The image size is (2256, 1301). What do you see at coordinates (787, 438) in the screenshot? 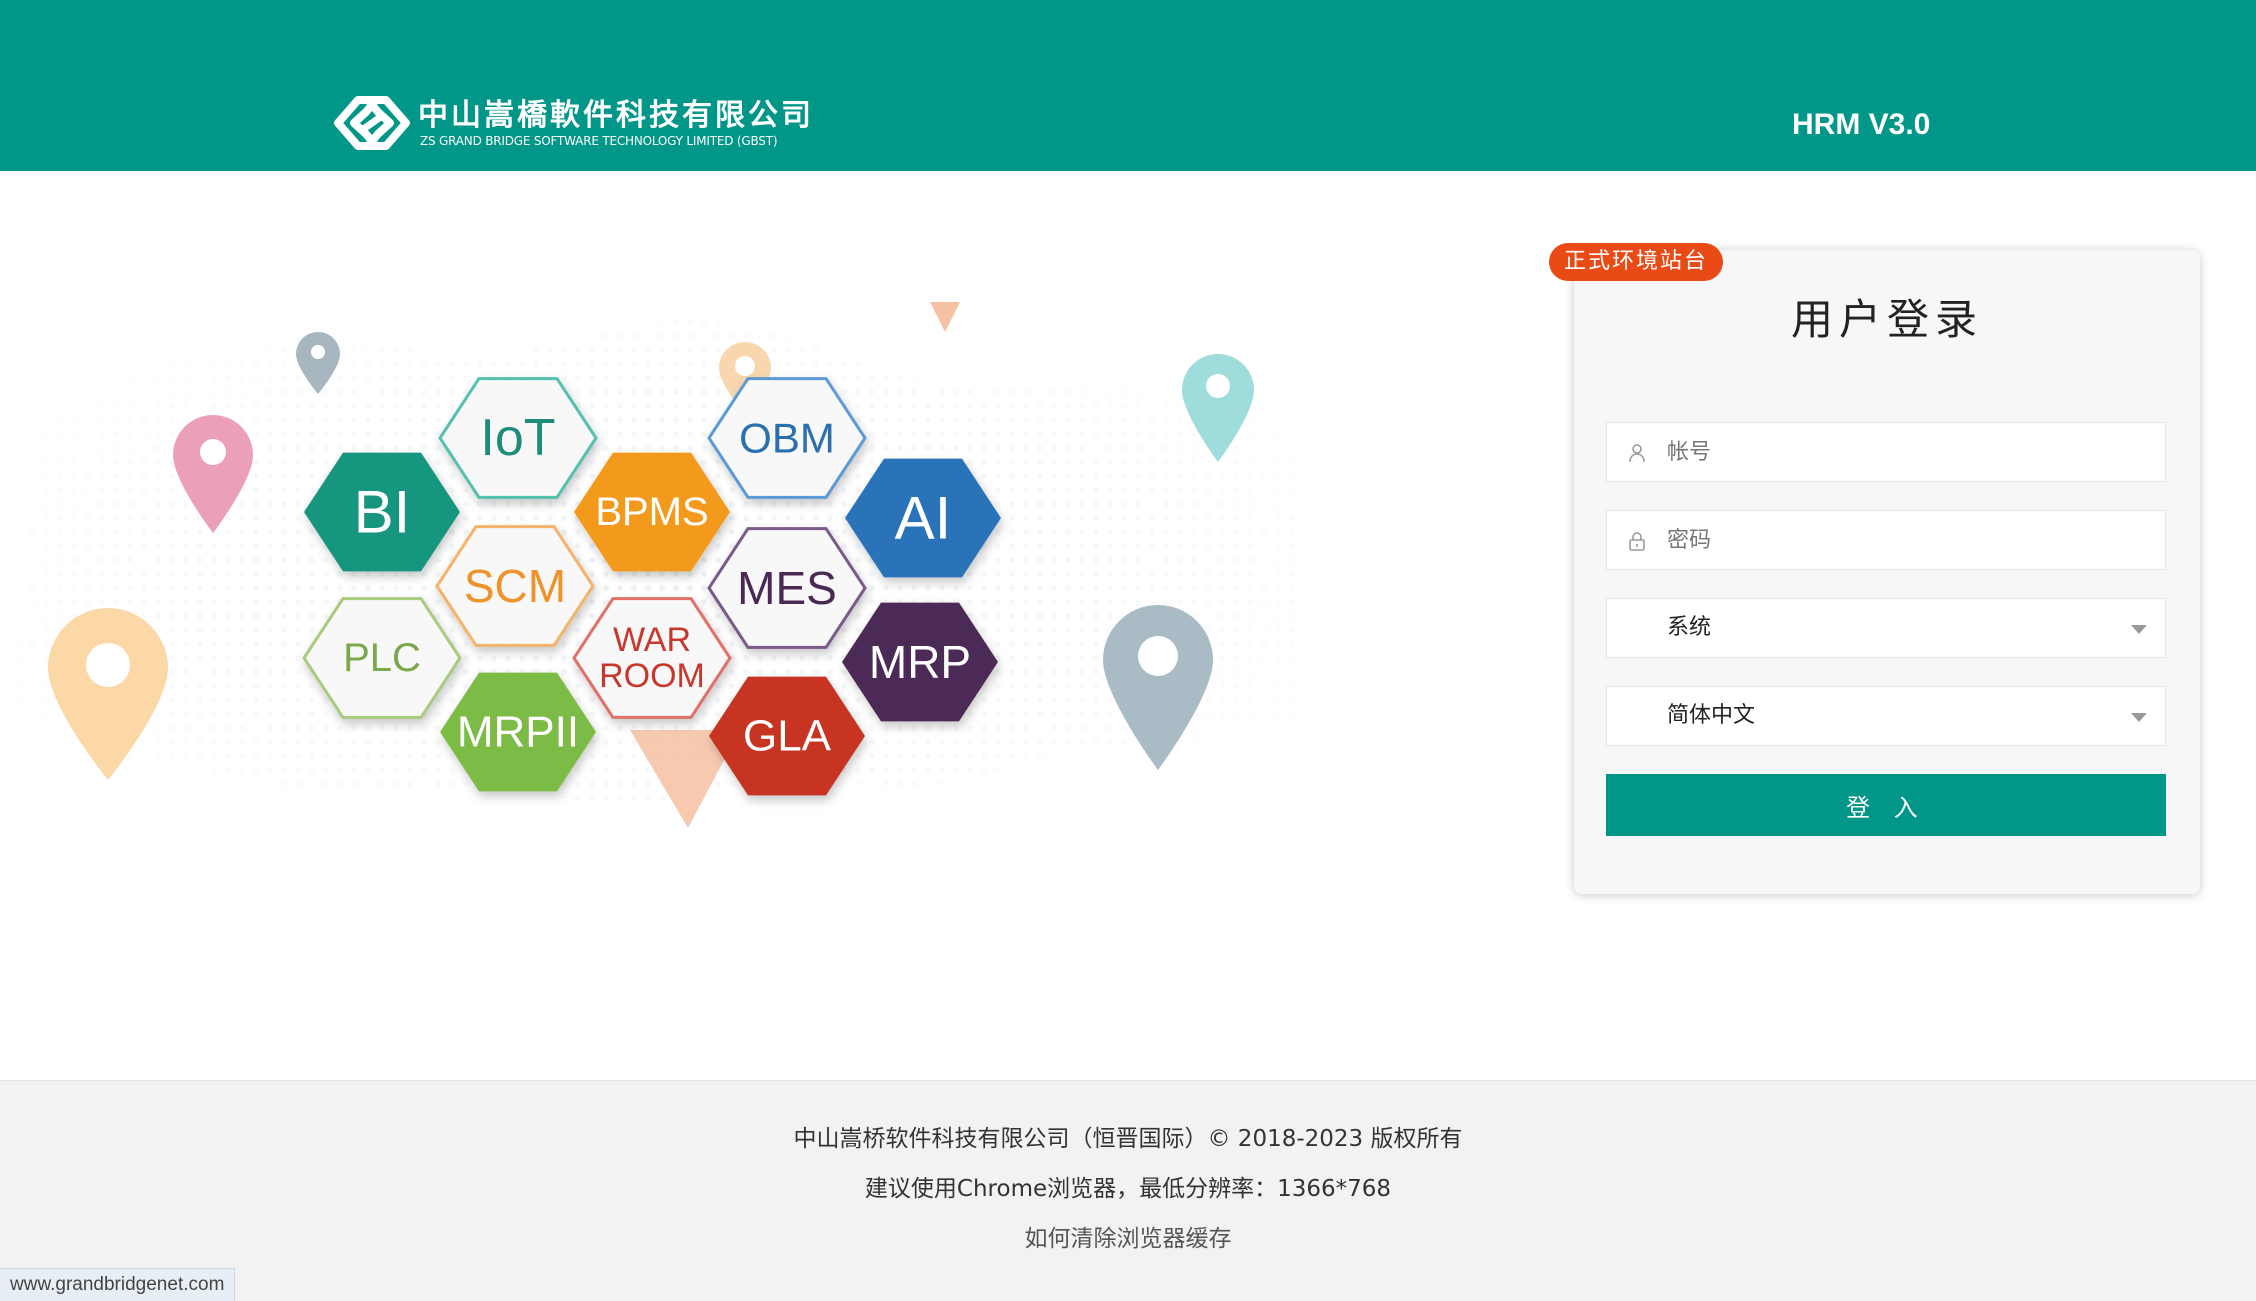
I see `hexagon-label: OBM` at bounding box center [787, 438].